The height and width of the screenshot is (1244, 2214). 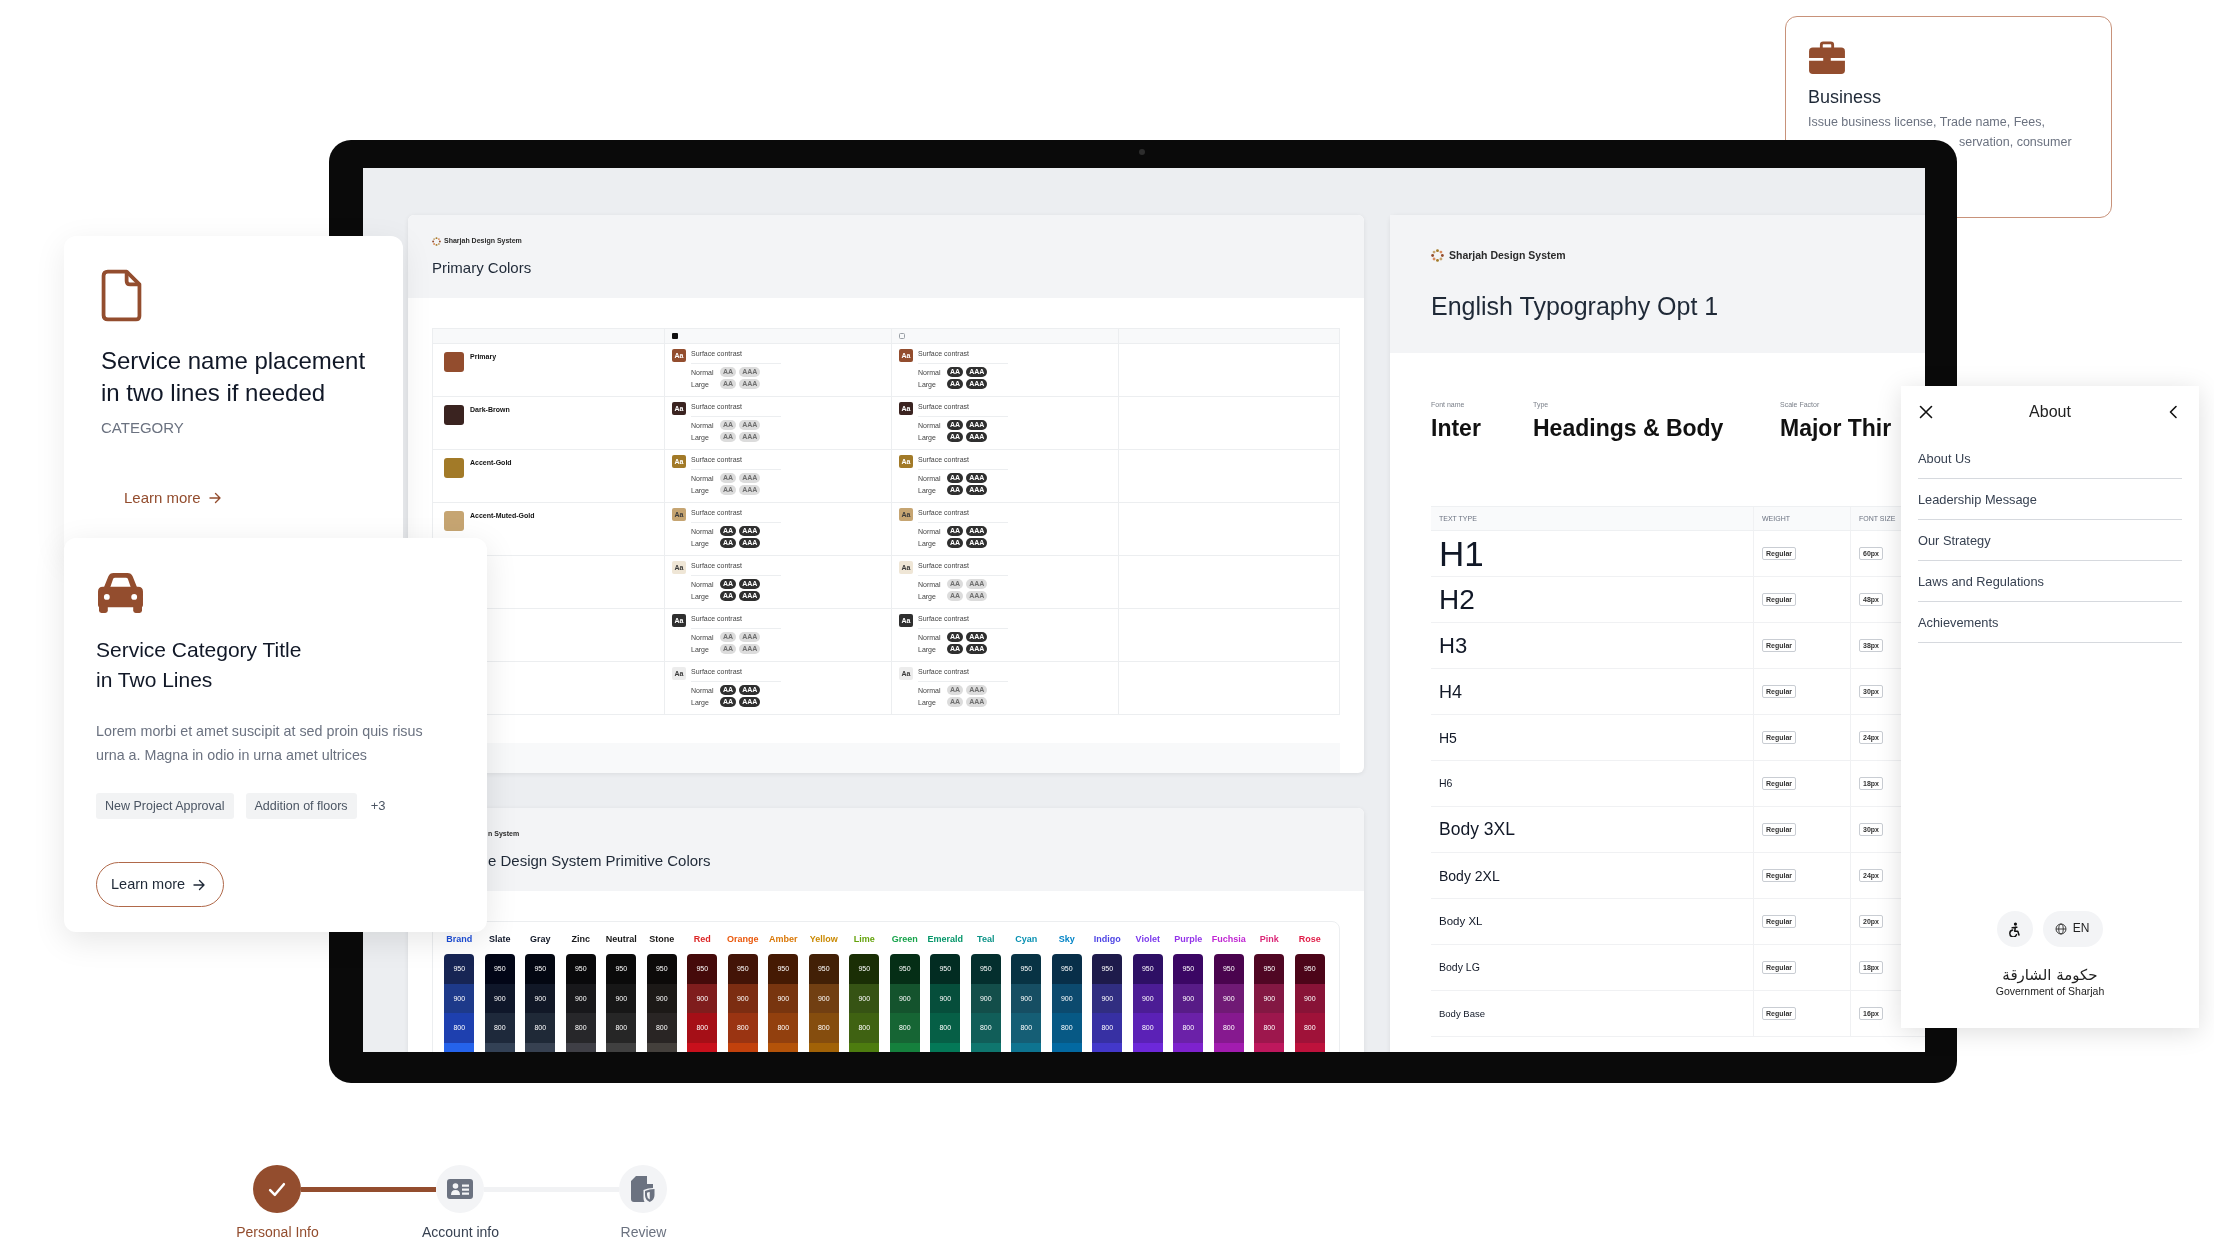 I want to click on learn-more-link: Learn more, so click(x=172, y=498).